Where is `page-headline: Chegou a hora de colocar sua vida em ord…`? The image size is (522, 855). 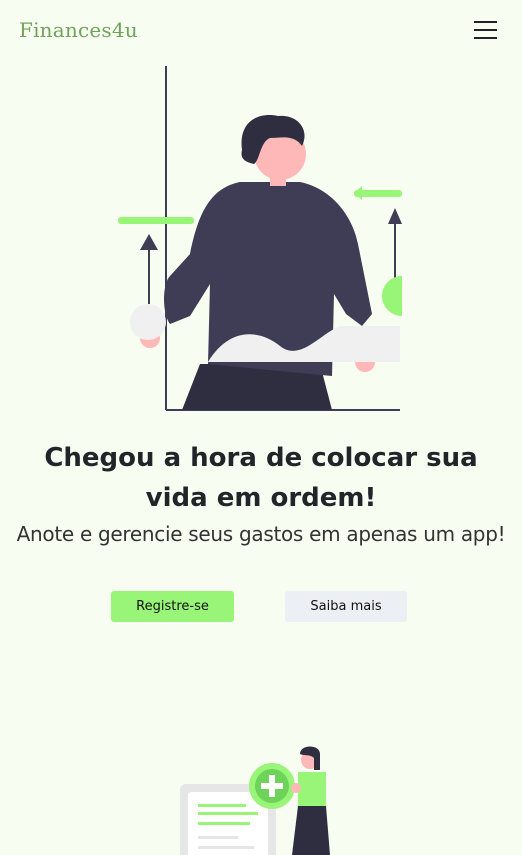 page-headline: Chegou a hora de colocar sua vida em ord… is located at coordinates (261, 478).